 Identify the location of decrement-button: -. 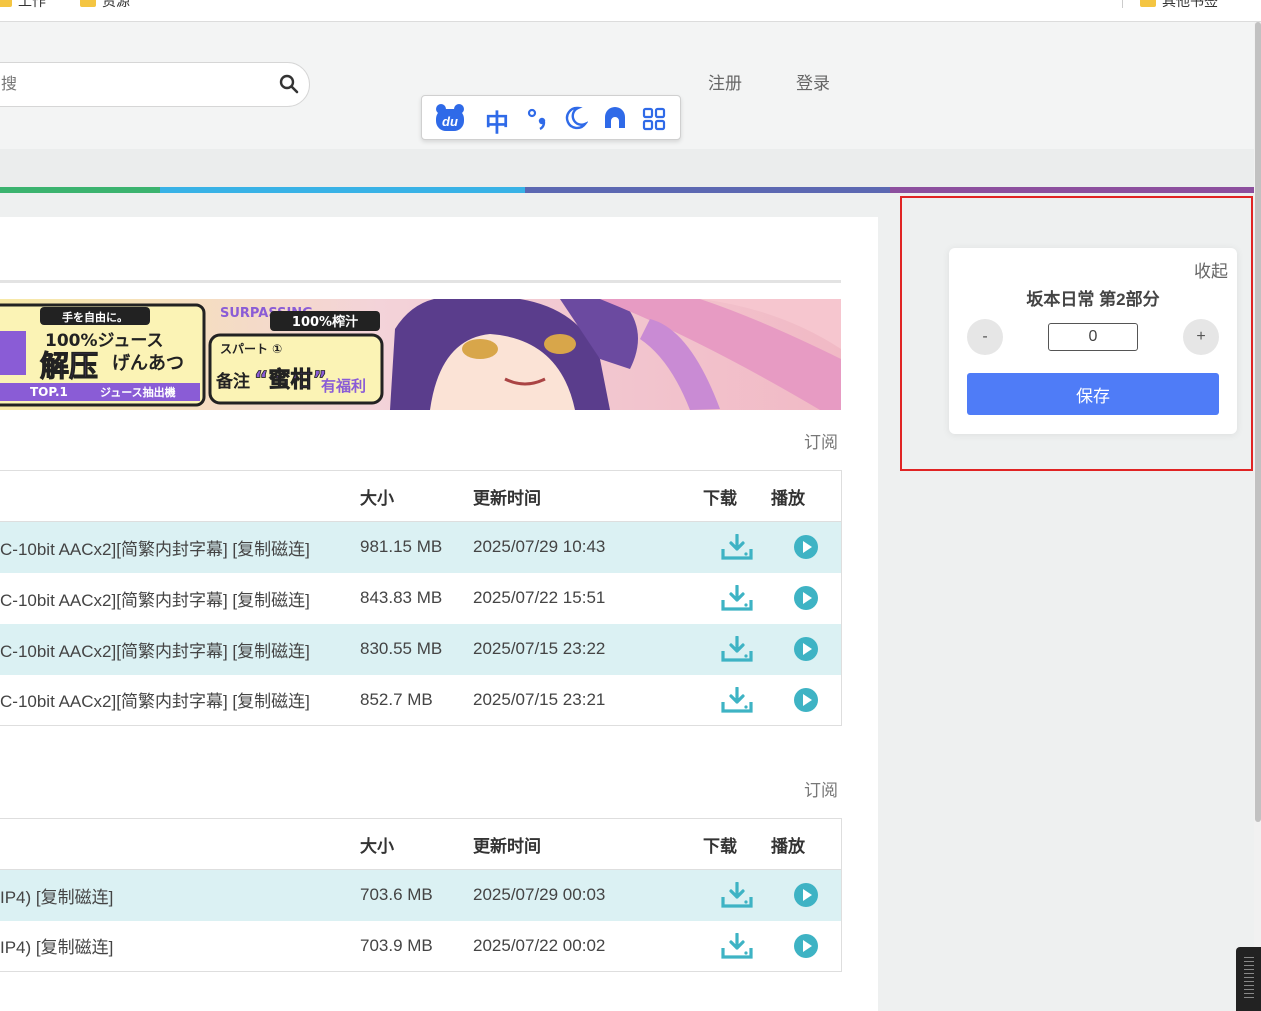
(985, 337).